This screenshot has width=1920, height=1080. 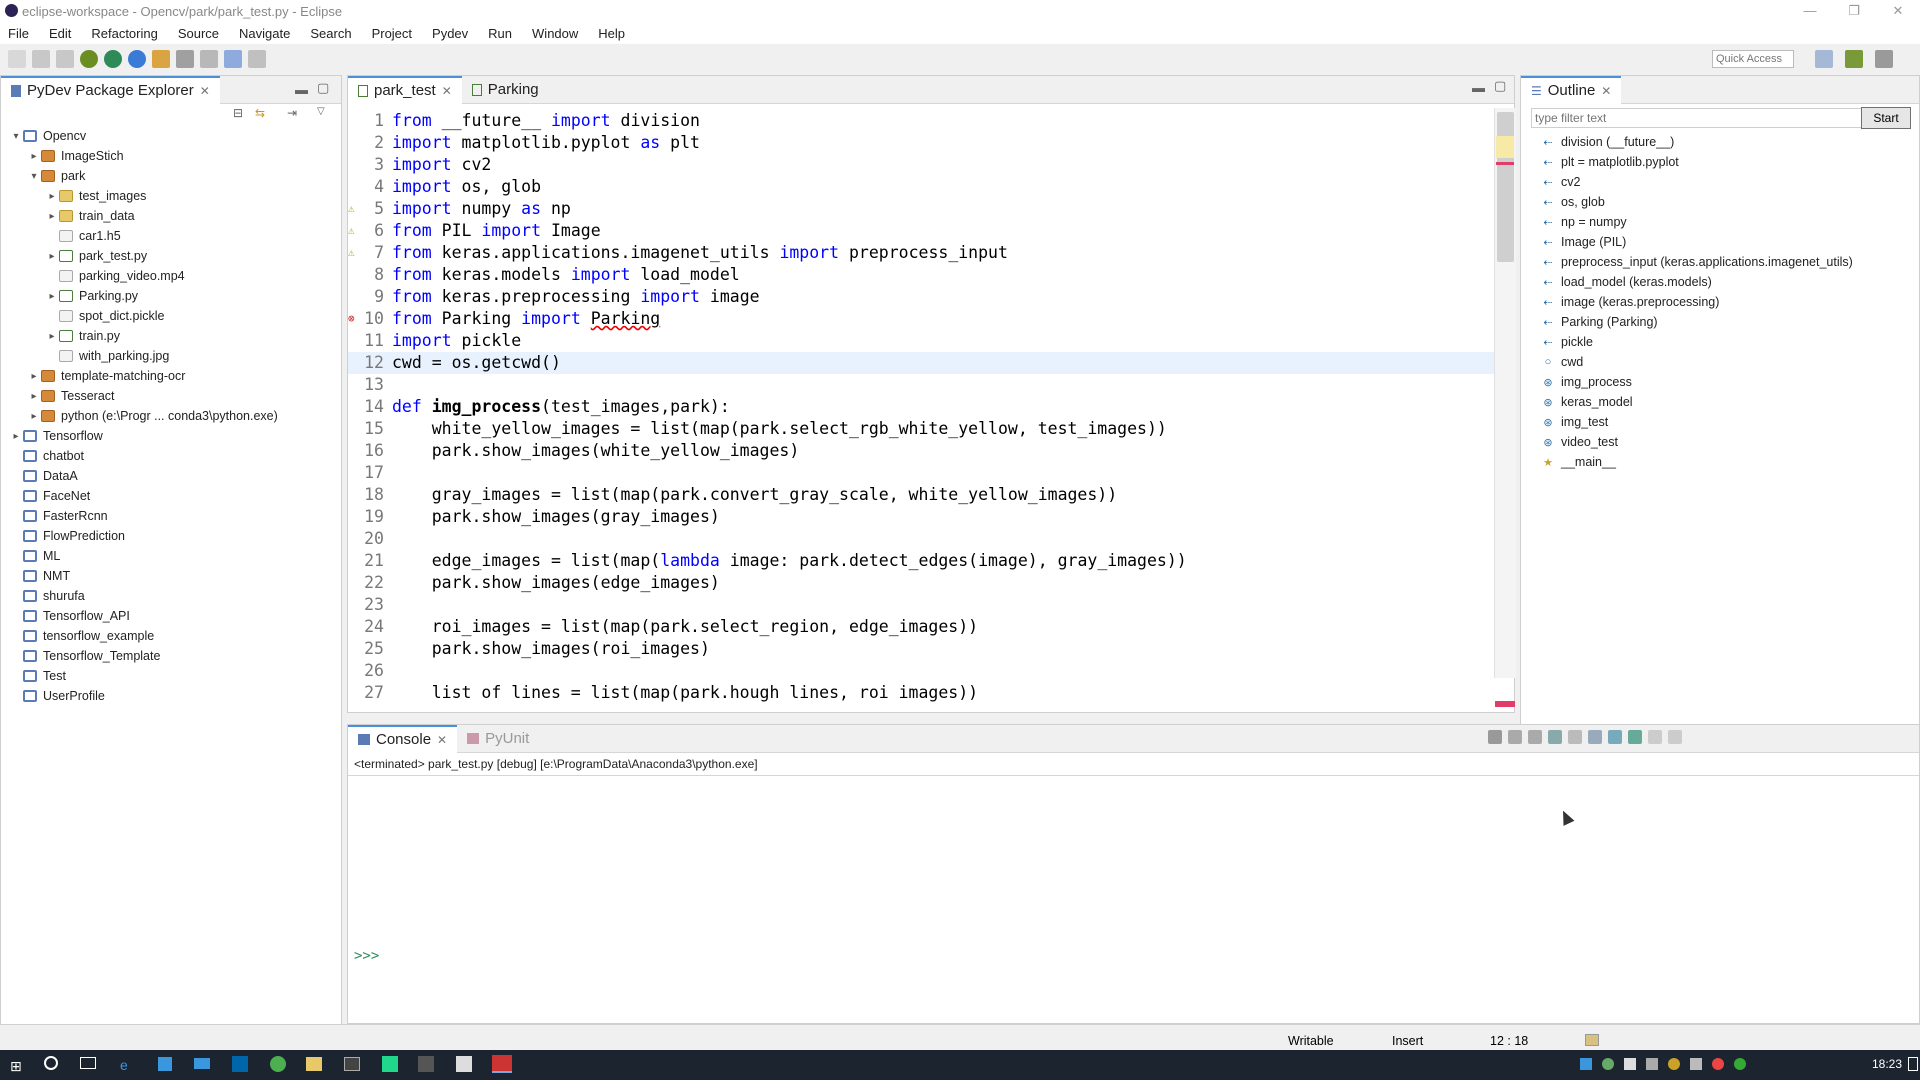 What do you see at coordinates (1913, 1064) in the screenshot?
I see `notification-icon` at bounding box center [1913, 1064].